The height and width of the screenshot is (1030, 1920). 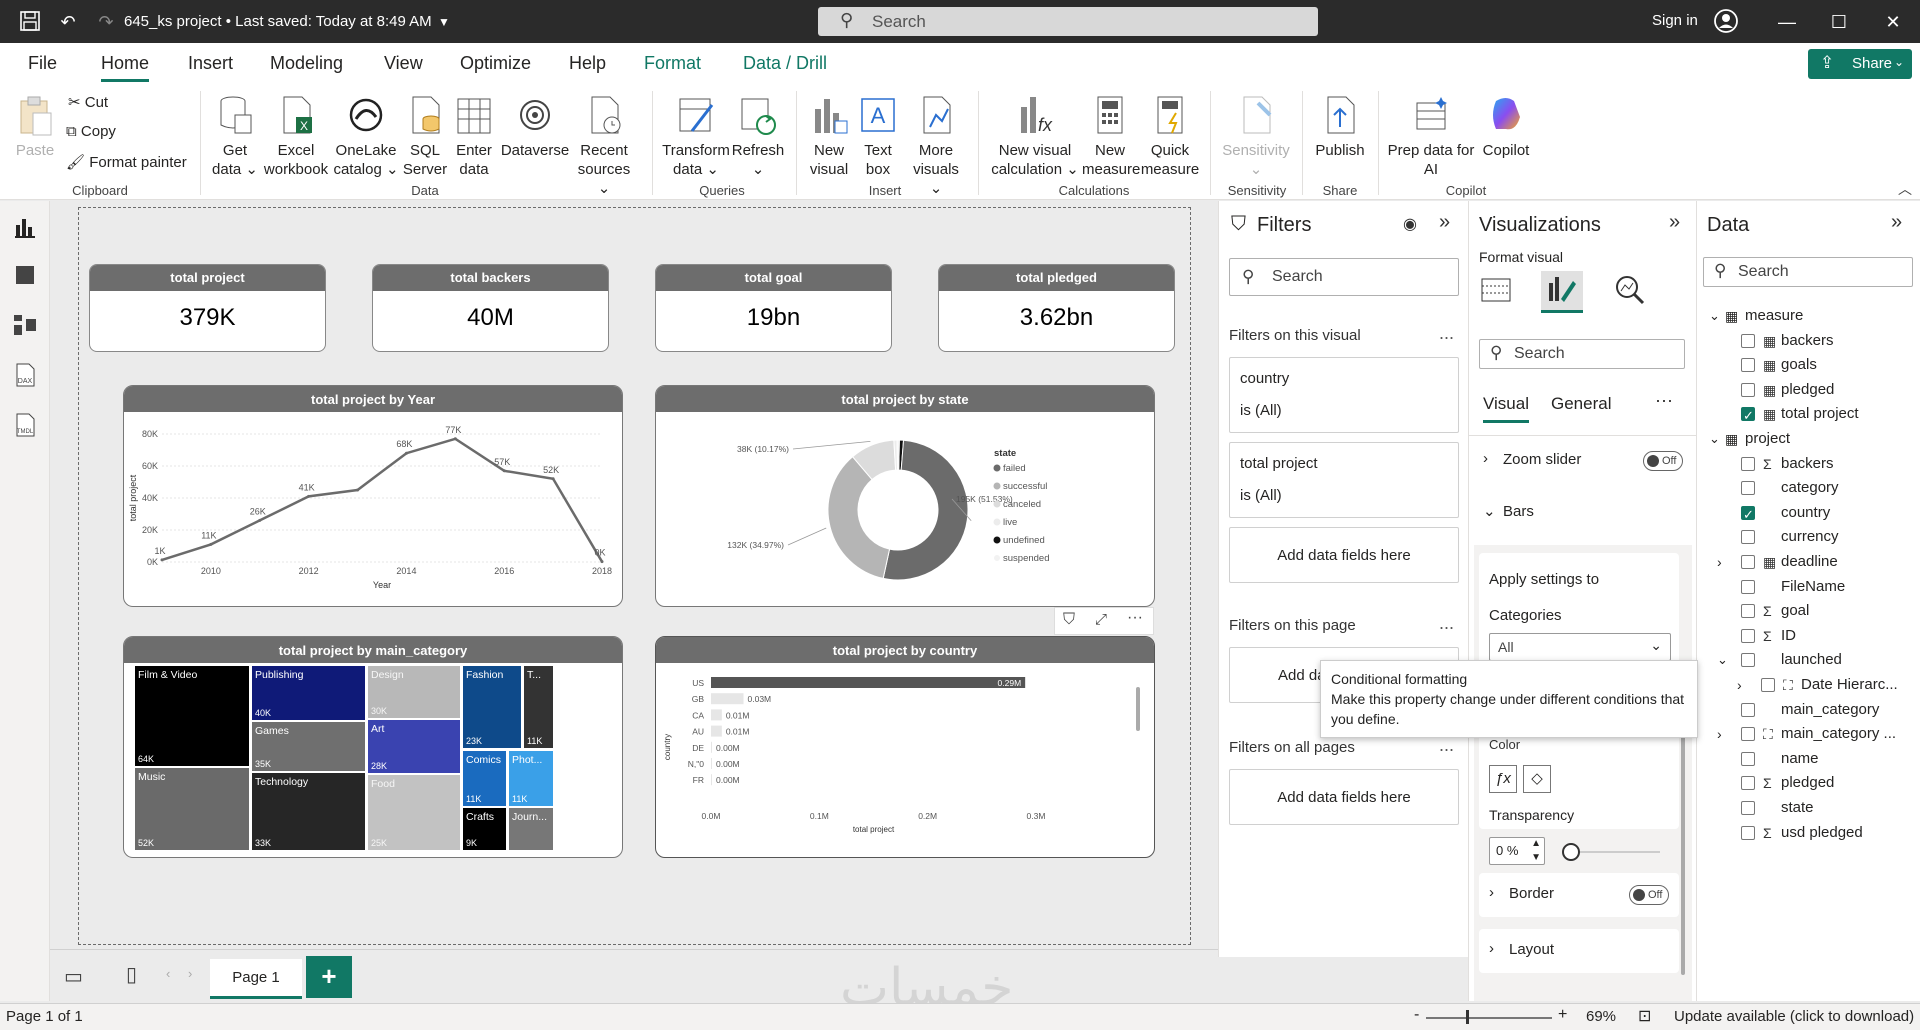 I want to click on sql-server-button: SQL Server, so click(x=425, y=136).